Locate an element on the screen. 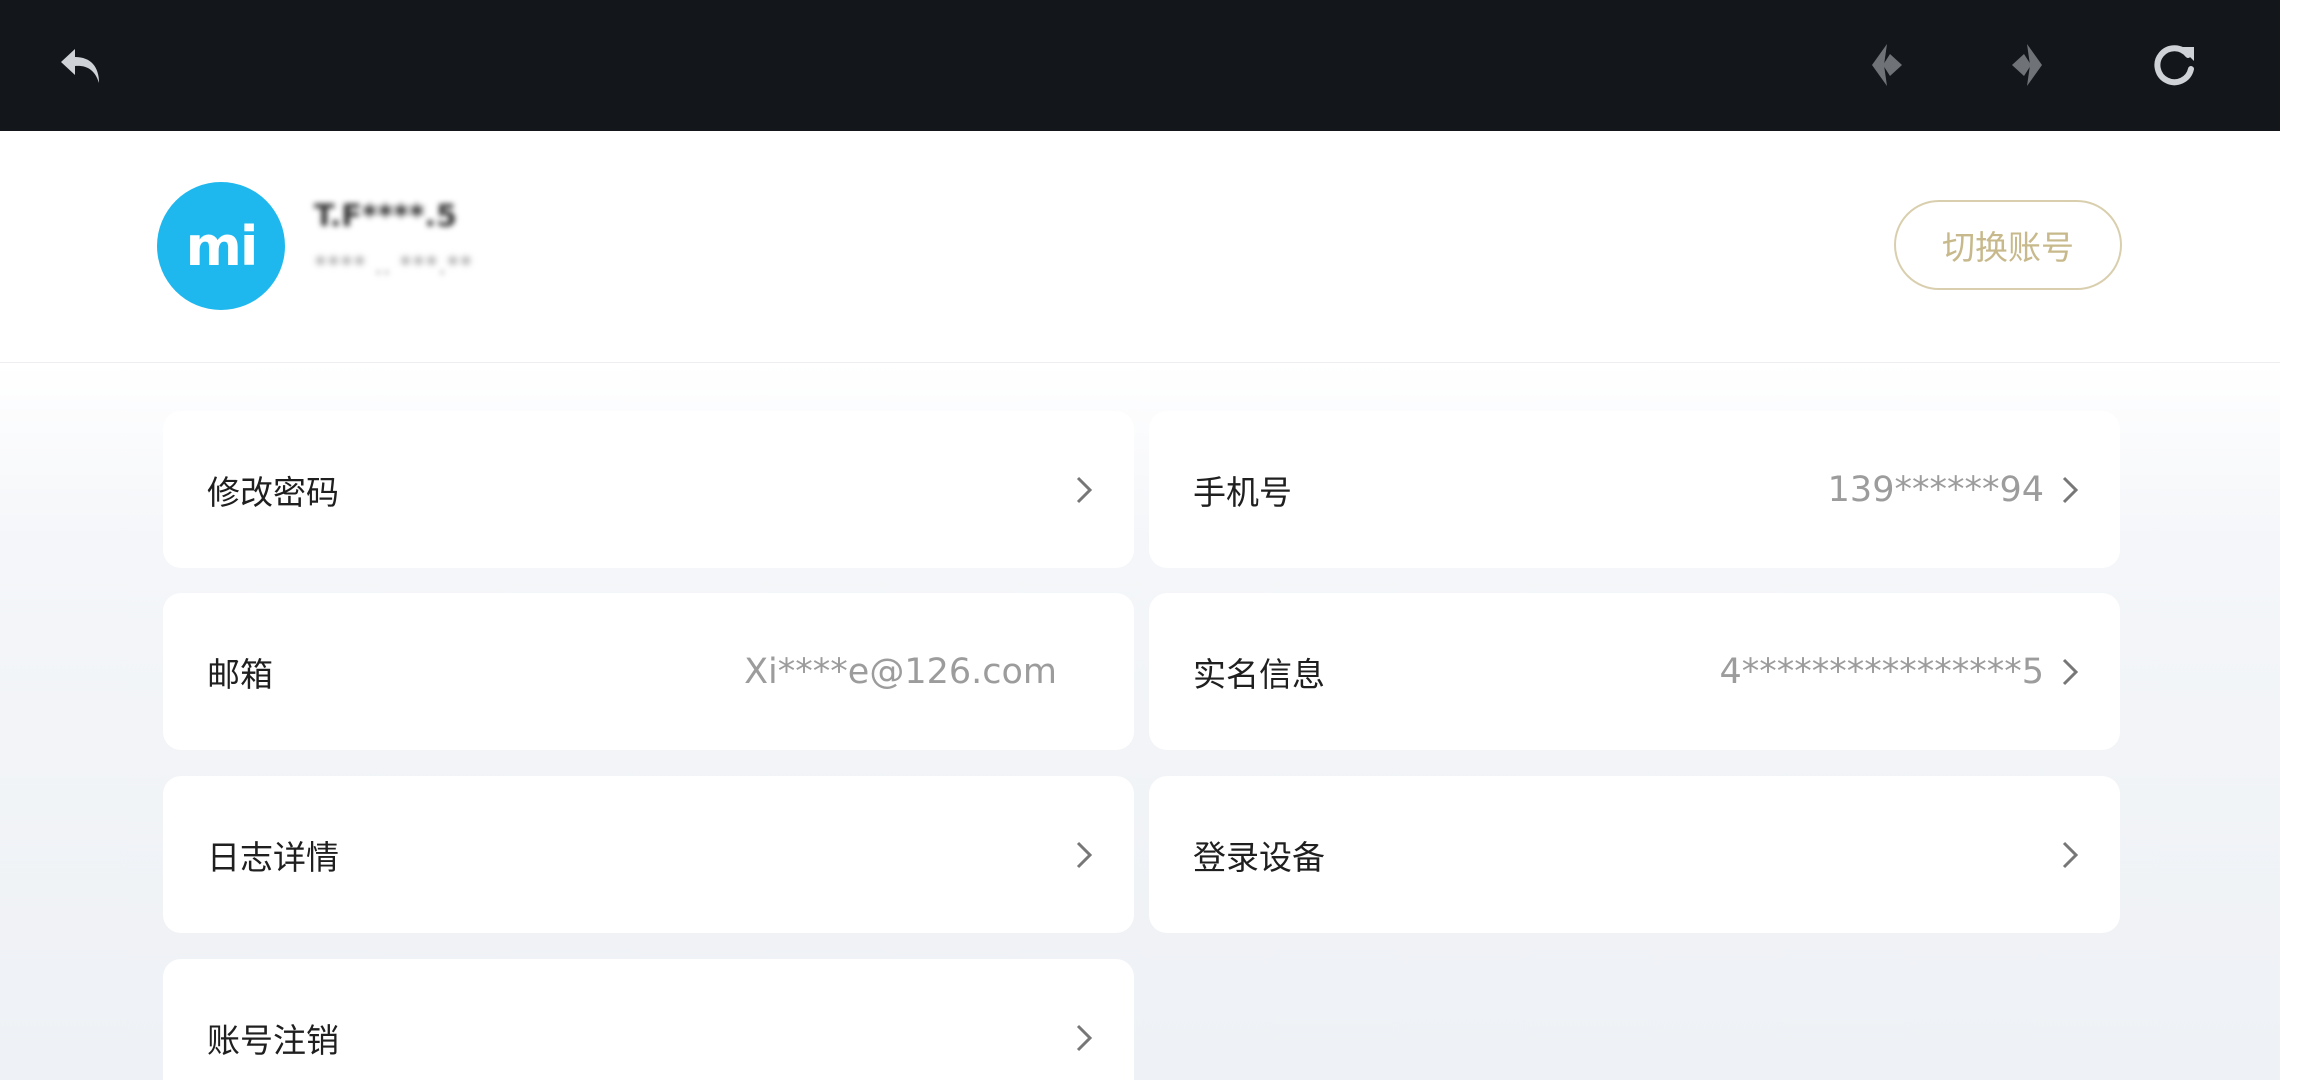 This screenshot has height=1080, width=2304. prev-diamond-icon is located at coordinates (1887, 65).